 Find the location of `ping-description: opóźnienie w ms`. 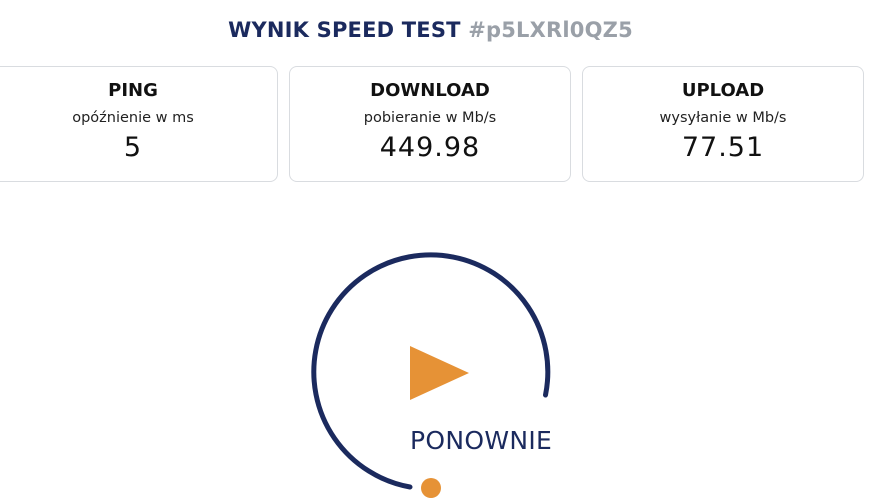

ping-description: opóźnienie w ms is located at coordinates (133, 118).